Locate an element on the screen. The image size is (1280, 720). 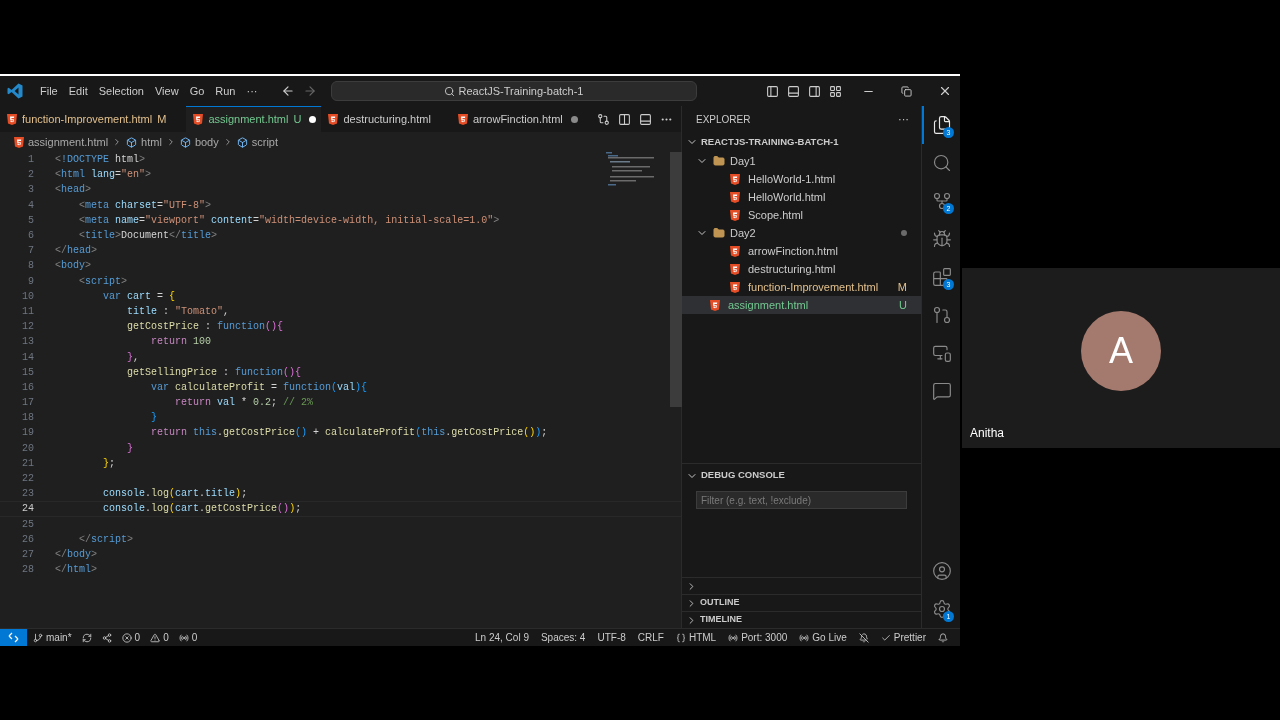
antenna-icon is located at coordinates (733, 637).